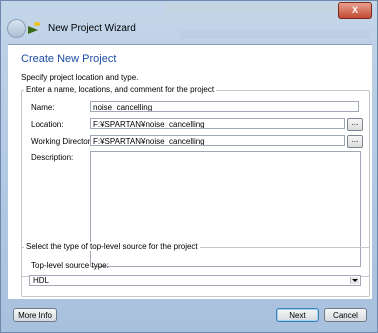  I want to click on top-level-source-type-label: Top-level source type:, so click(70, 265).